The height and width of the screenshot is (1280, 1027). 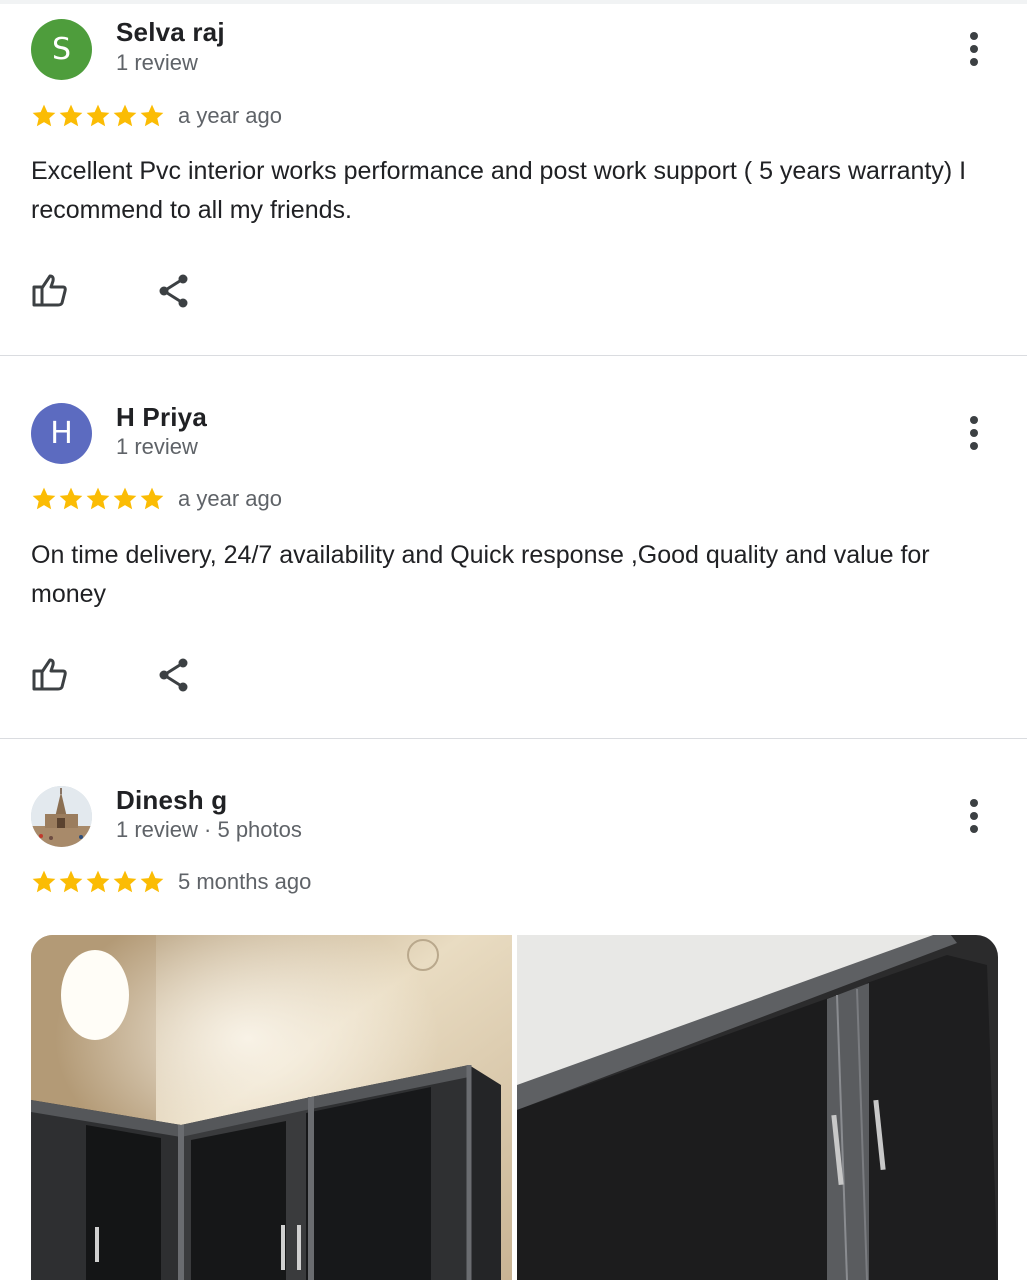 I want to click on reviewer-name: Dinesh g, so click(x=171, y=800).